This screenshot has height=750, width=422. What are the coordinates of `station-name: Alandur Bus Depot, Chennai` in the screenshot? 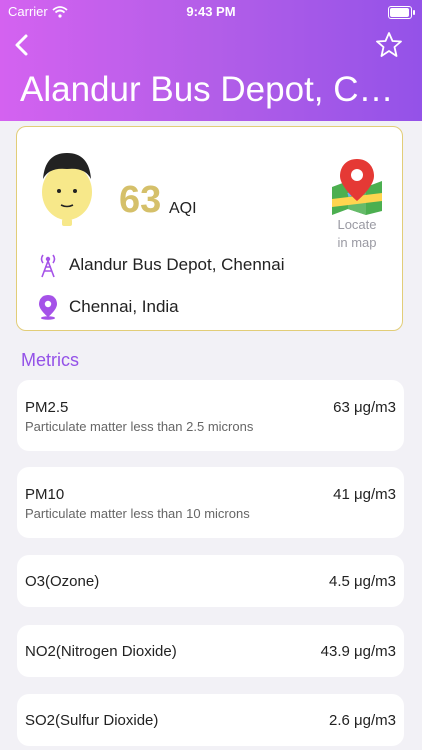 It's located at (177, 264).